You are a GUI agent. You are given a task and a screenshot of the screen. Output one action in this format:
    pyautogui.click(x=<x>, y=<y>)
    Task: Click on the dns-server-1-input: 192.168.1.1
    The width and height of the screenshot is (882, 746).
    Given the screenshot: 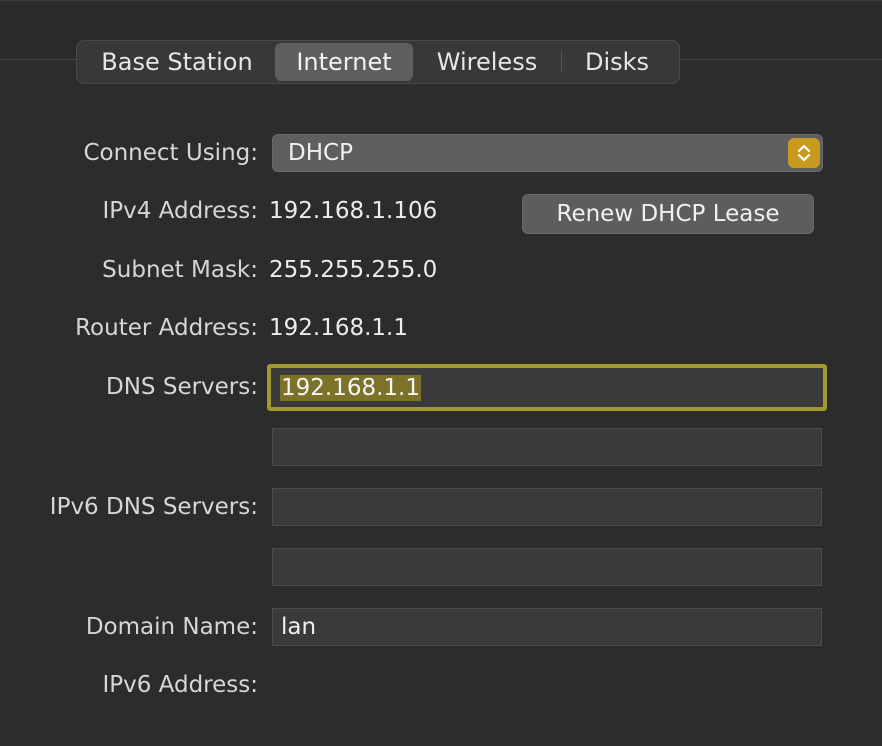 What is the action you would take?
    pyautogui.click(x=547, y=387)
    